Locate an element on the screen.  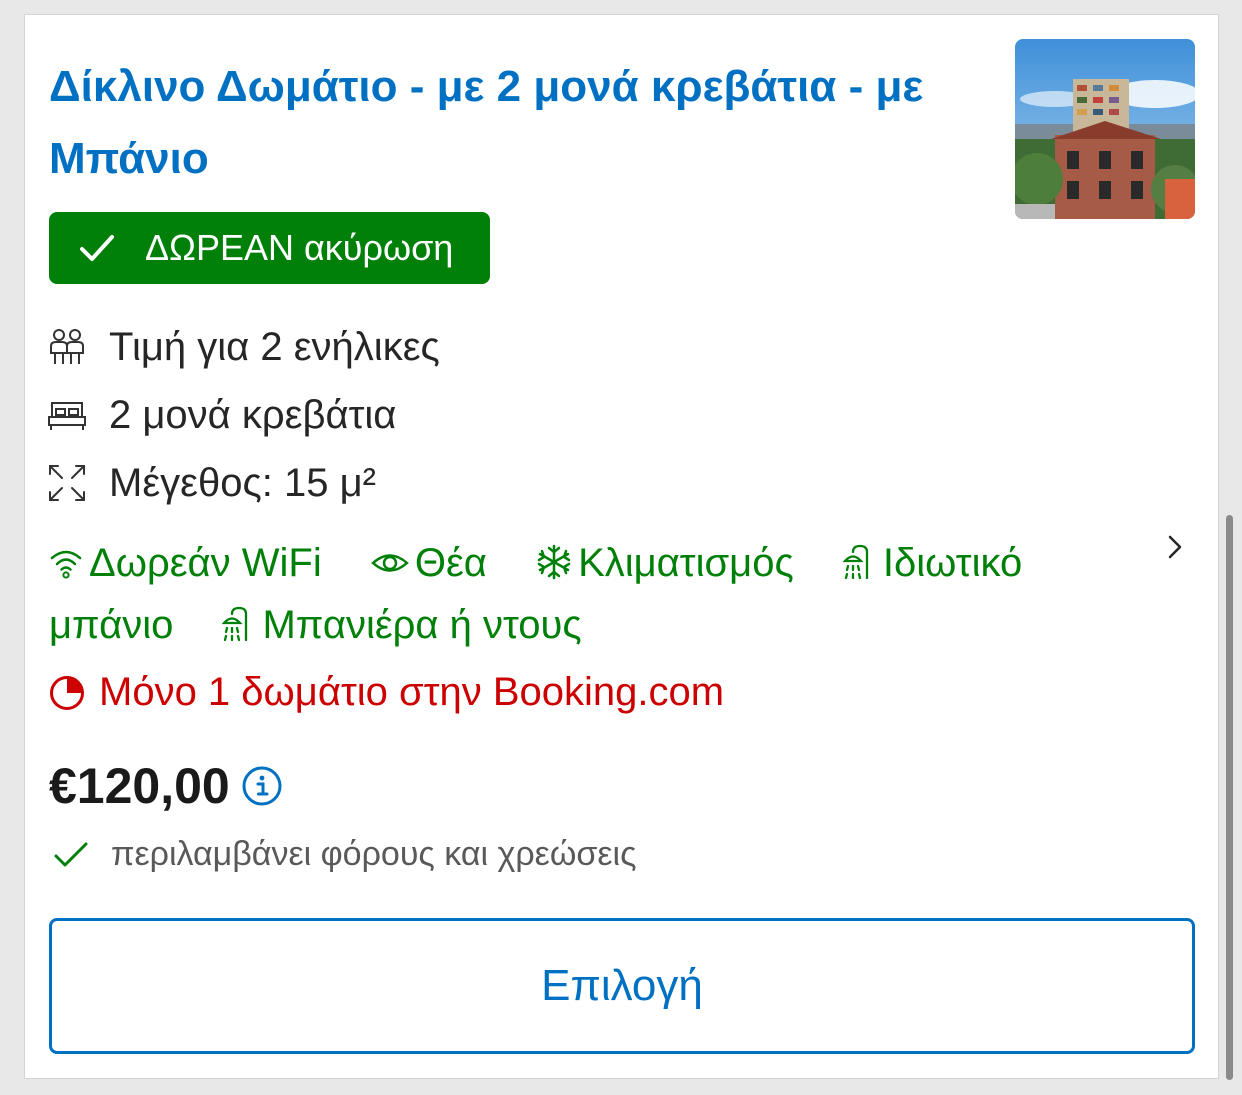
amenity-item: Μπανιέρα ή ντους is located at coordinates (402, 625).